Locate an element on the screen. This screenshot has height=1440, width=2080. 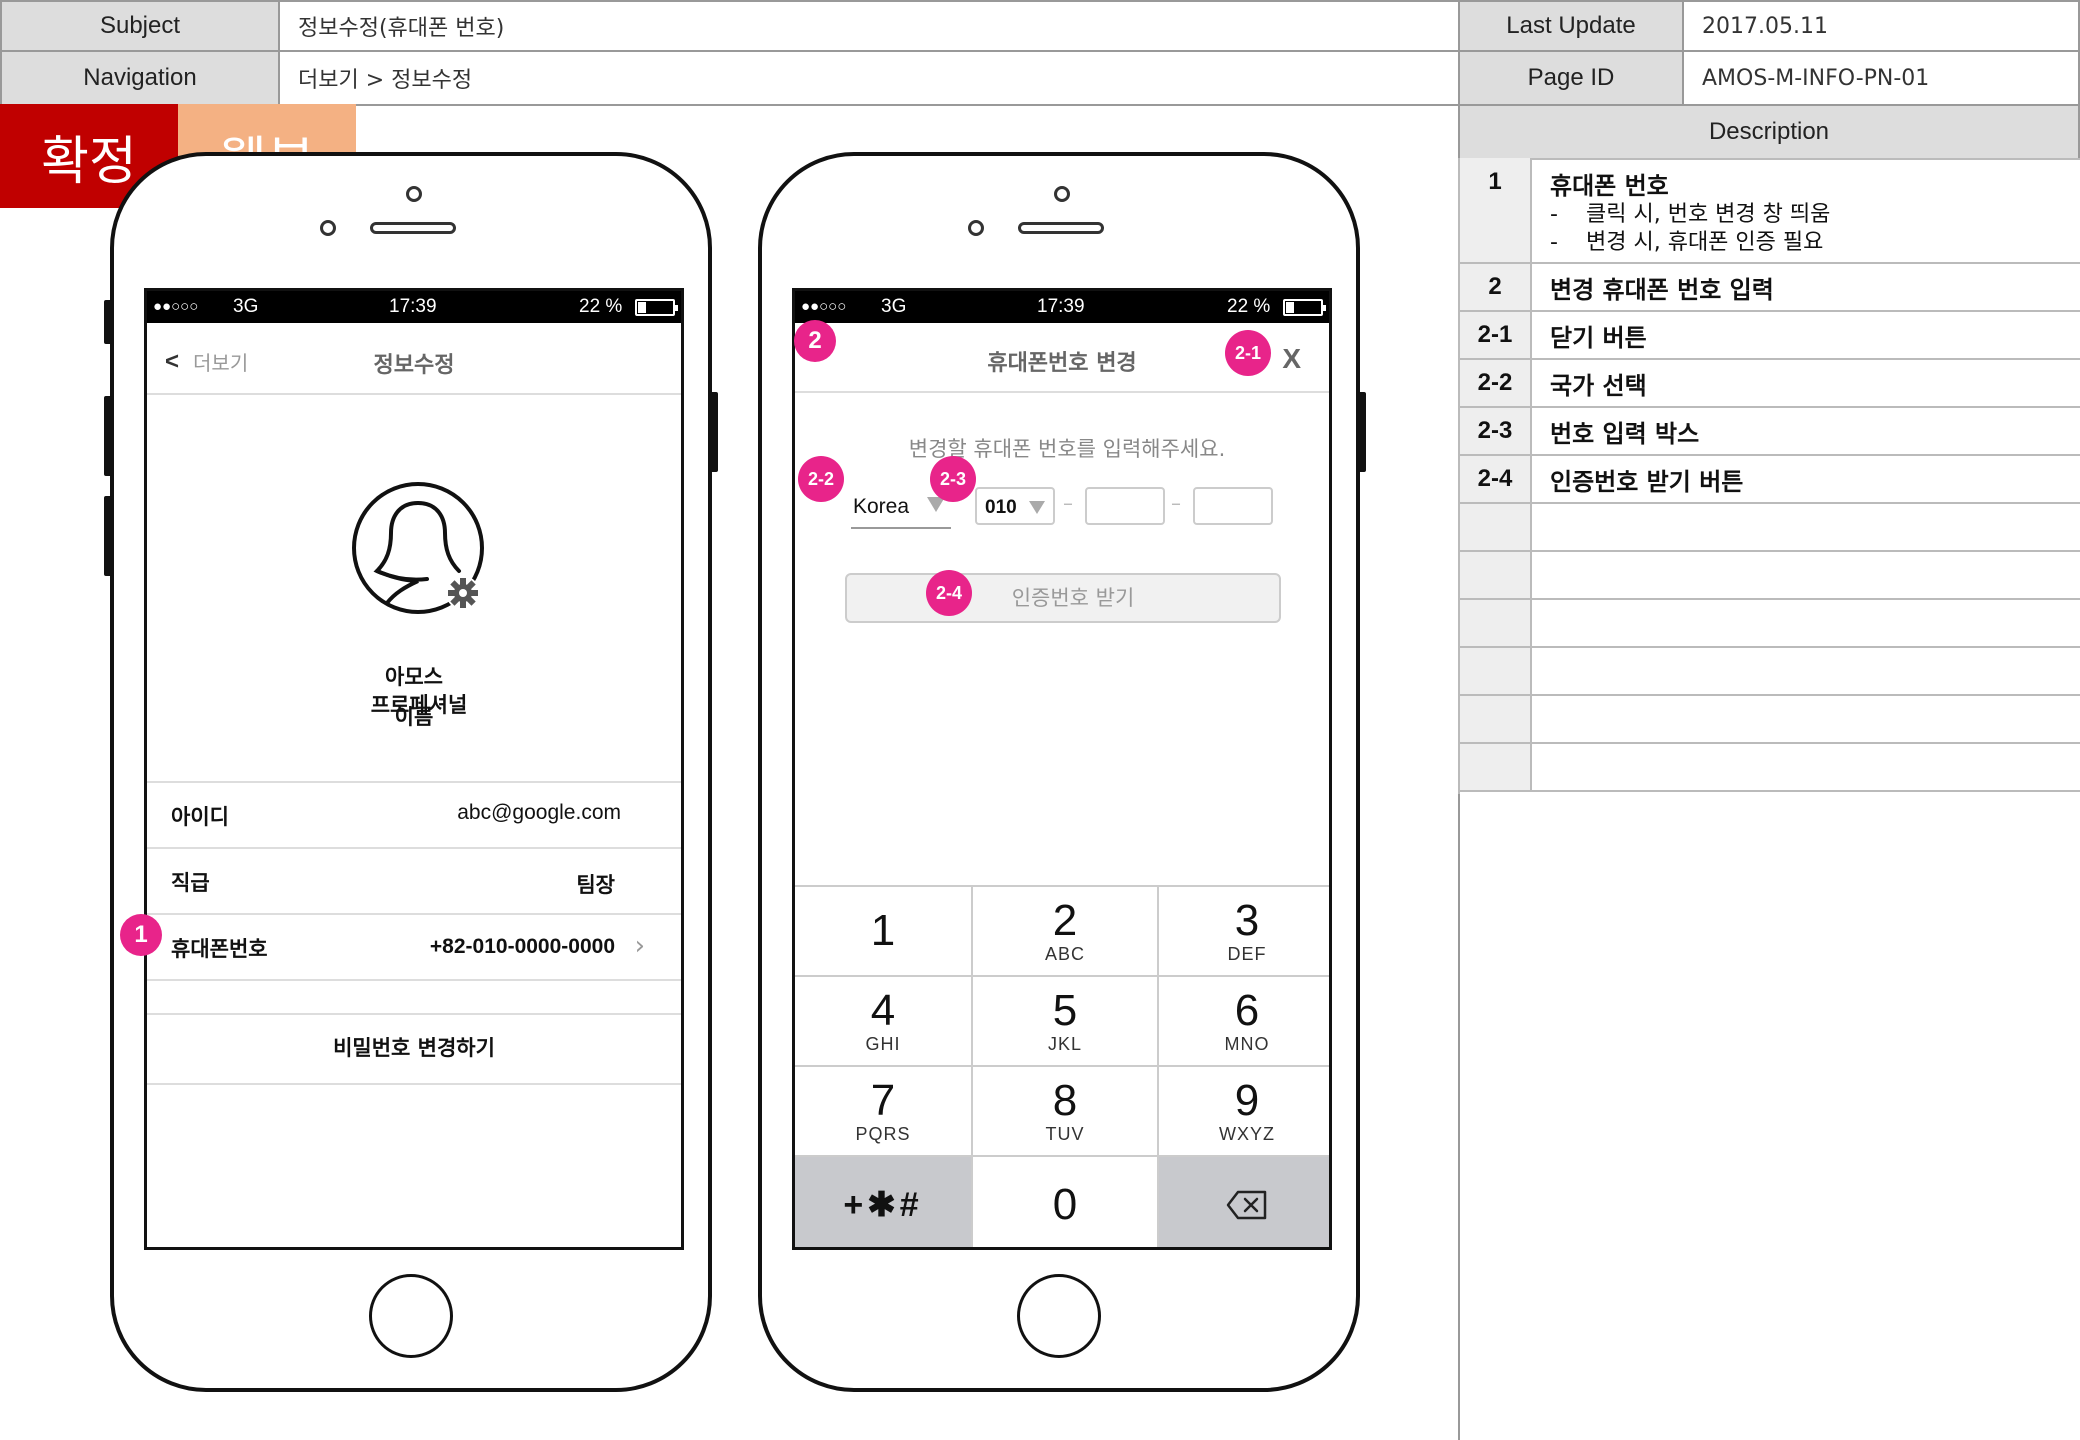
description-title: 변경 휴대폰 번호 입력 is located at coordinates (1662, 289).